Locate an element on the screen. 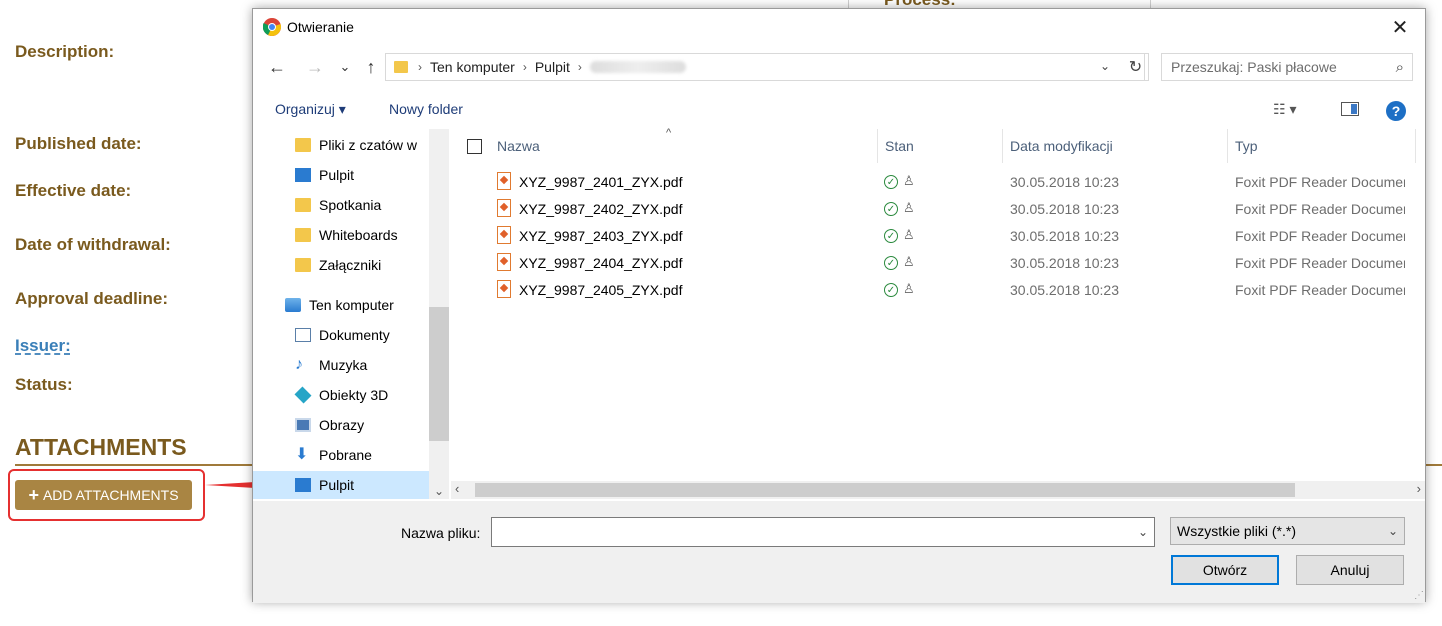 This screenshot has height=626, width=1442. breadcrumb-ten-komputer: Ten komputer is located at coordinates (472, 67).